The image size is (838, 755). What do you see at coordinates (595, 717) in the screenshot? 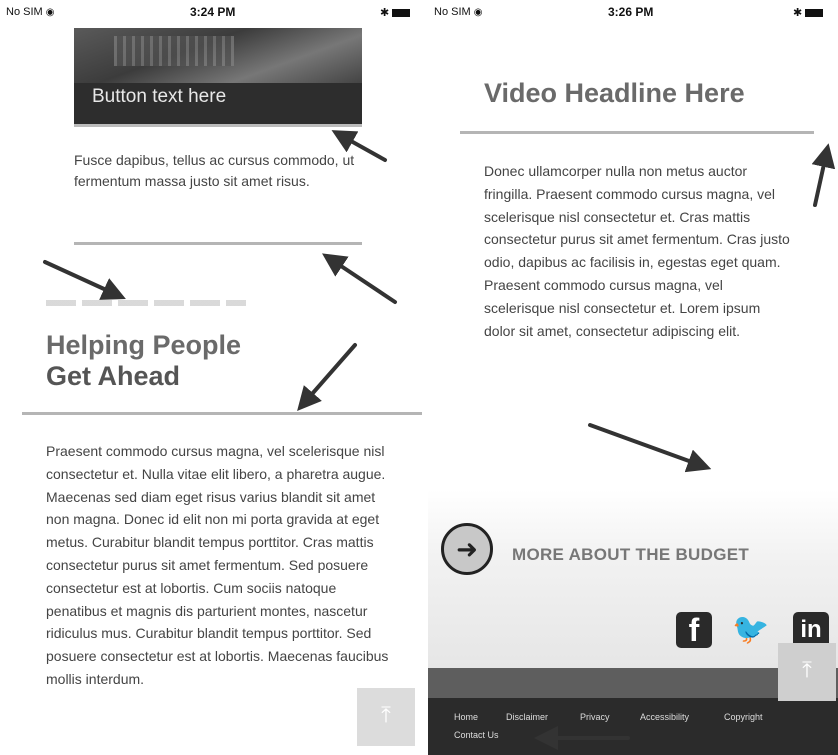
I see `footer-link-privacy: Privacy` at bounding box center [595, 717].